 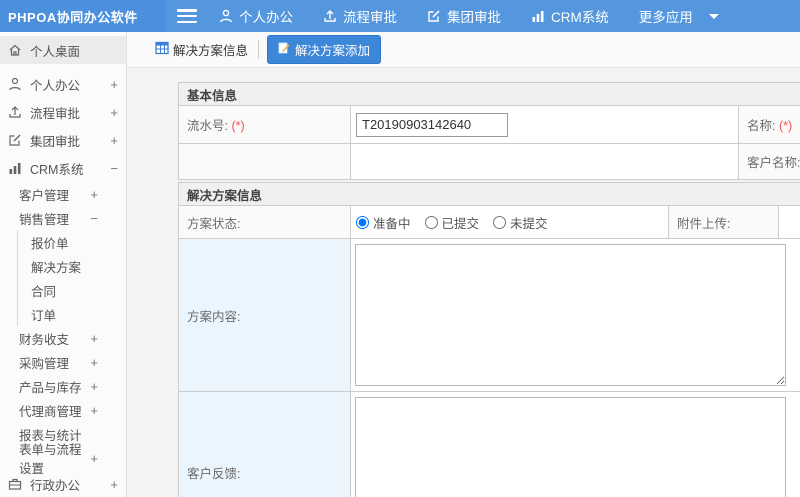 I want to click on sidebar-item-label: 表单与流程设置, so click(x=50, y=459).